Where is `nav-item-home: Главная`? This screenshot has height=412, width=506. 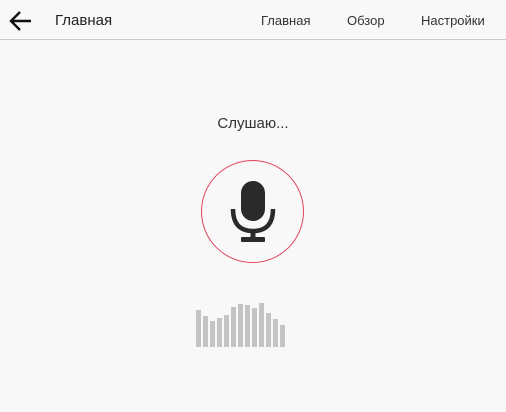 nav-item-home: Главная is located at coordinates (285, 20).